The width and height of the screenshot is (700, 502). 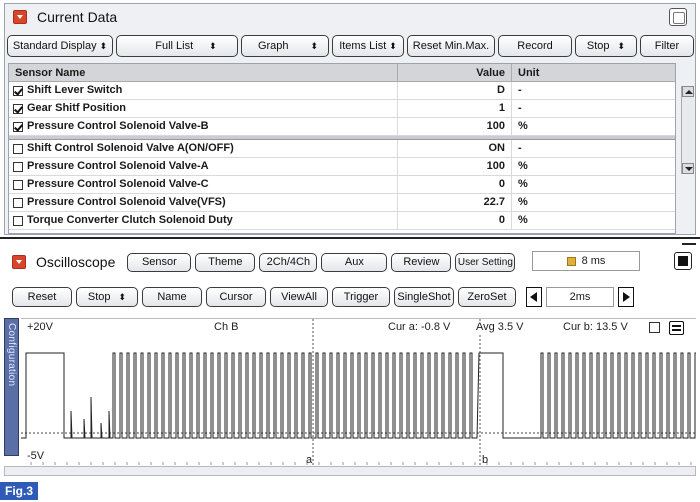 What do you see at coordinates (342, 167) in the screenshot?
I see `table-row: Pressure Control Solenoid Valve-A 100 %` at bounding box center [342, 167].